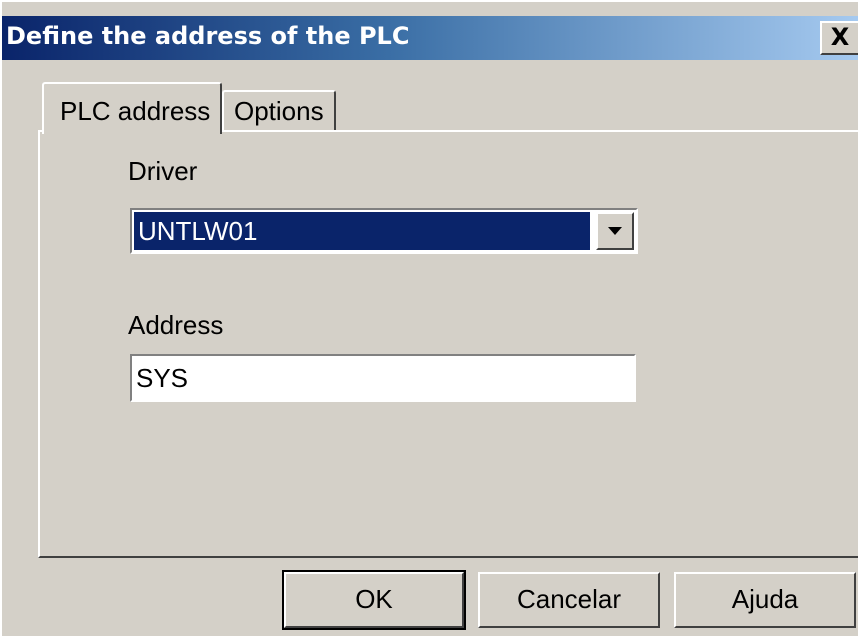  I want to click on address-label: Address, so click(176, 325).